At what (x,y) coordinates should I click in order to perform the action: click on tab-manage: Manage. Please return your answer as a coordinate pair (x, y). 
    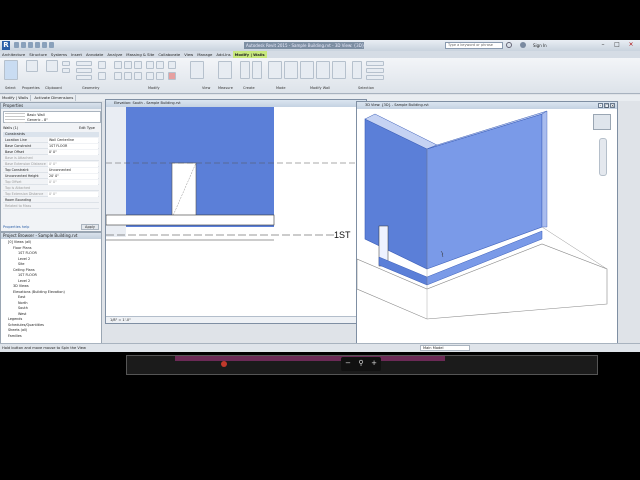
    Looking at the image, I should click on (204, 54).